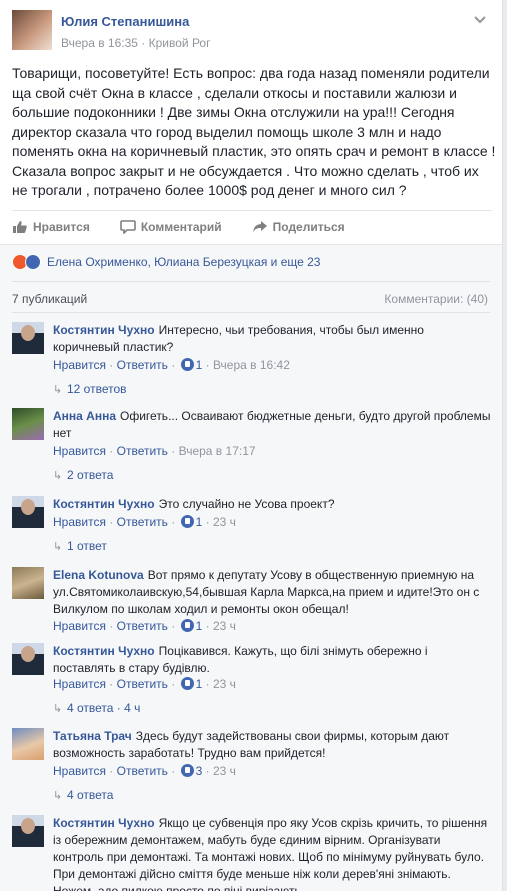 This screenshot has width=507, height=891. I want to click on author-avatar, so click(32, 30).